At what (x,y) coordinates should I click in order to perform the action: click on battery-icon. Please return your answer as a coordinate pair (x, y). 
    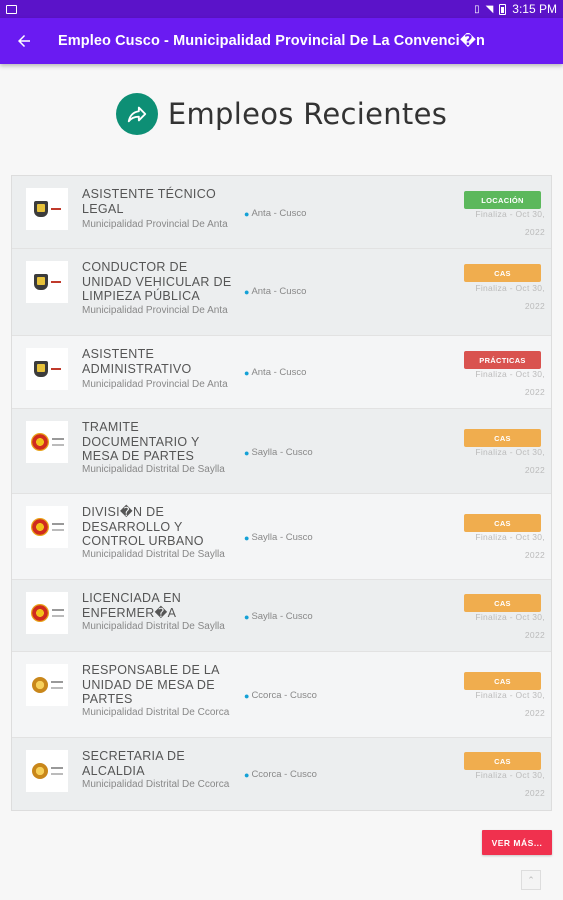
    Looking at the image, I should click on (503, 9).